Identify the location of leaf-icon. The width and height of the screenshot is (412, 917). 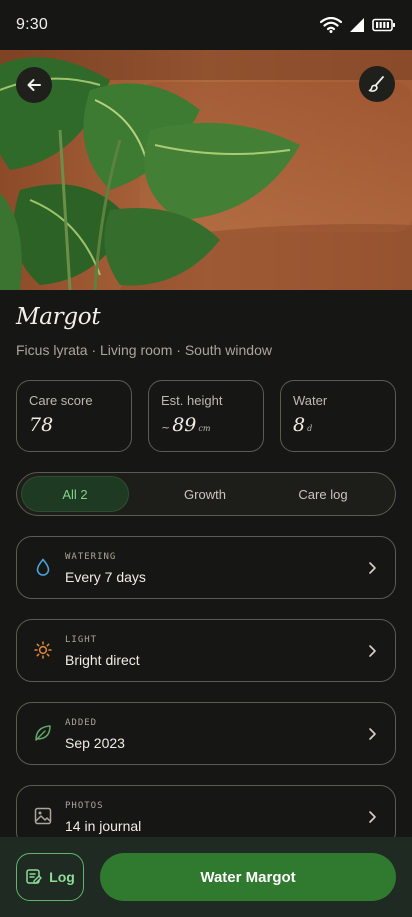
(43, 733).